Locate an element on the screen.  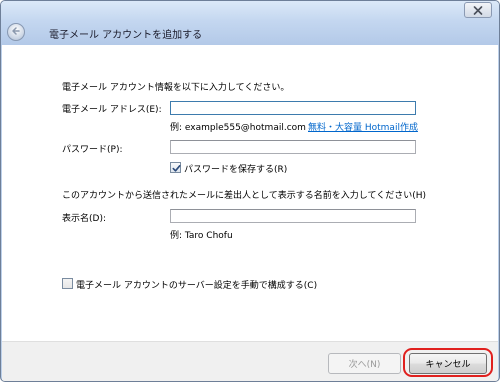
back-button is located at coordinates (16, 32).